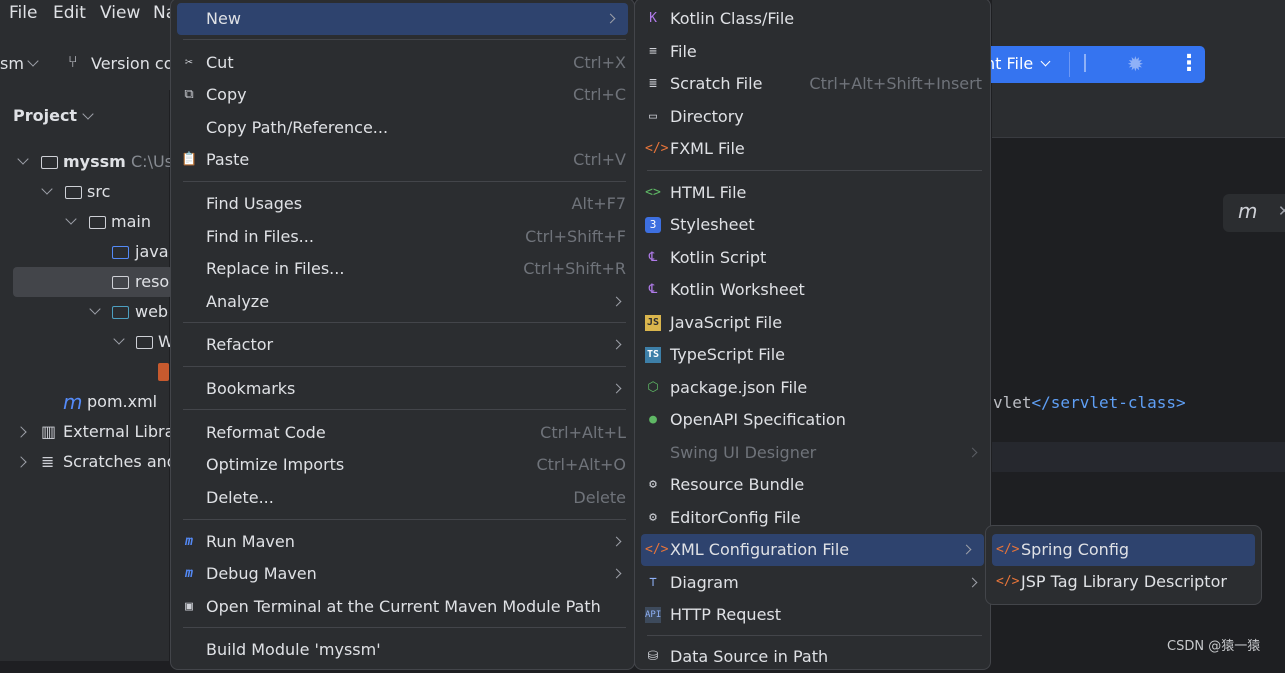  Describe the element at coordinates (653, 323) in the screenshot. I see `javascript-icon: JS` at that location.